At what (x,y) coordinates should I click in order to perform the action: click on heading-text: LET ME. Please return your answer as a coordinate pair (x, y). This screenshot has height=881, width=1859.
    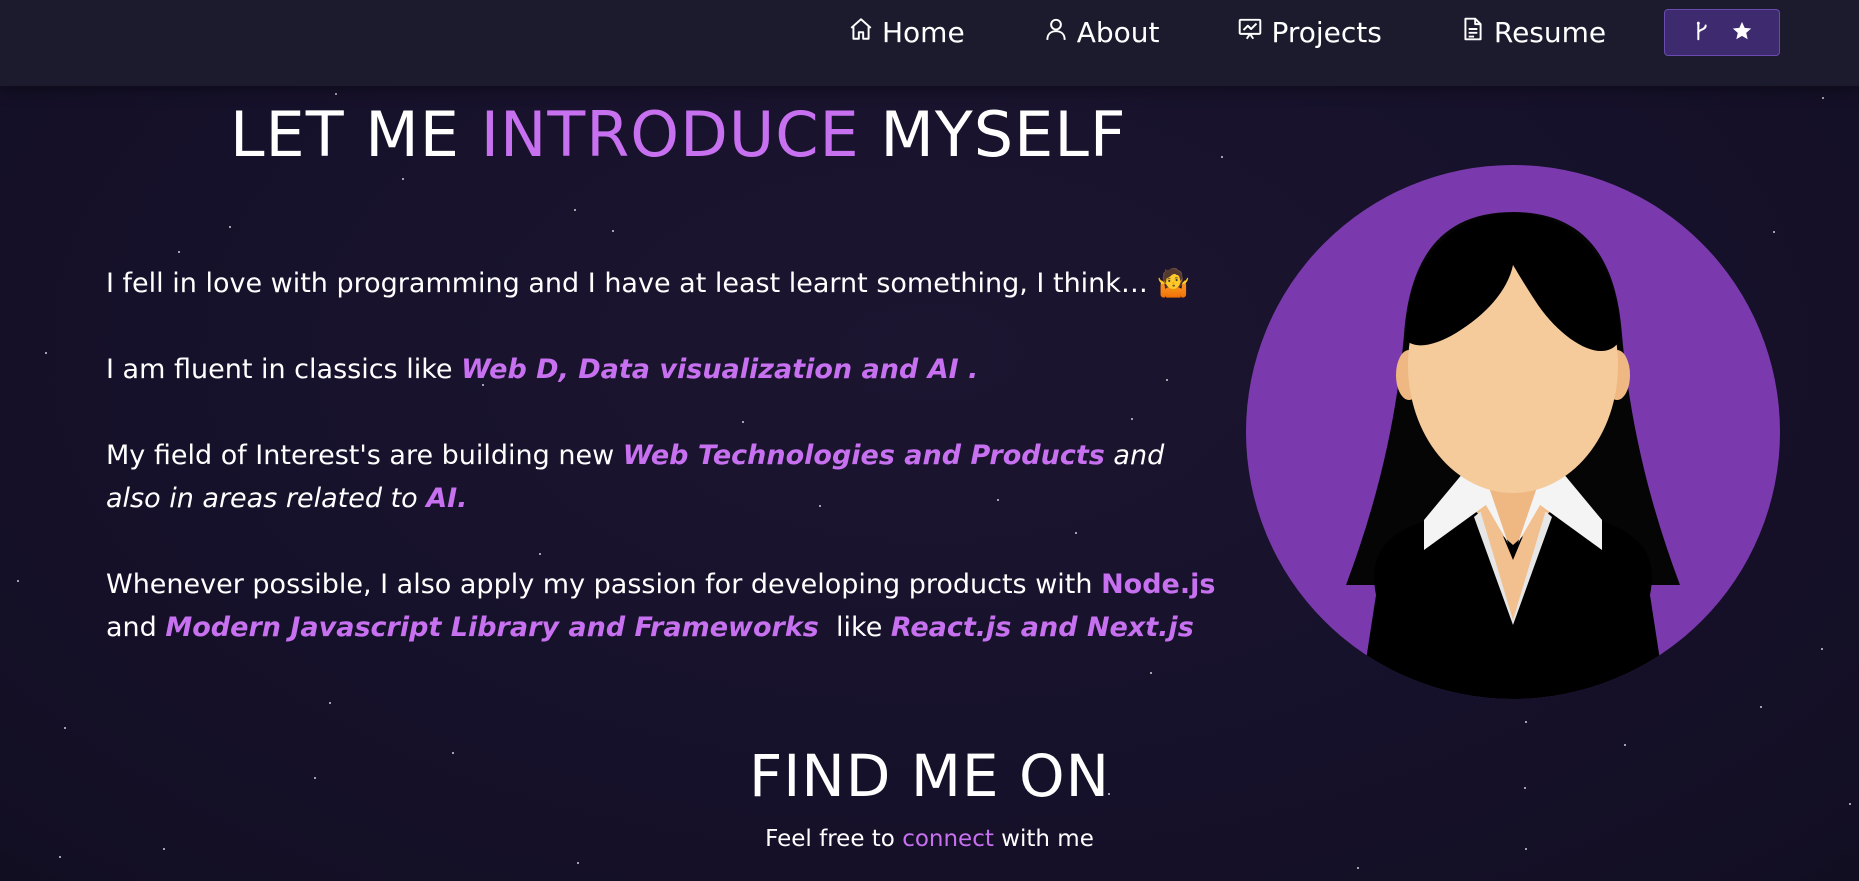
    Looking at the image, I should click on (345, 134).